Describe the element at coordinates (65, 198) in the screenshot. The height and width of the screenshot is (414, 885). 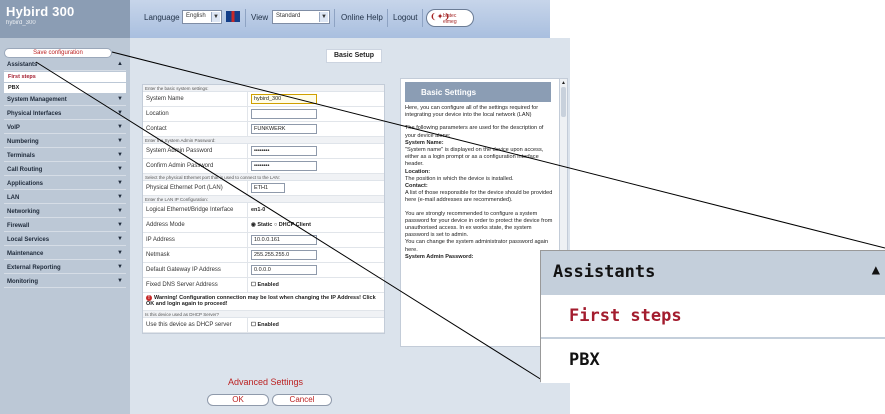
I see `sidebar-item-lan: LAN ▼` at that location.